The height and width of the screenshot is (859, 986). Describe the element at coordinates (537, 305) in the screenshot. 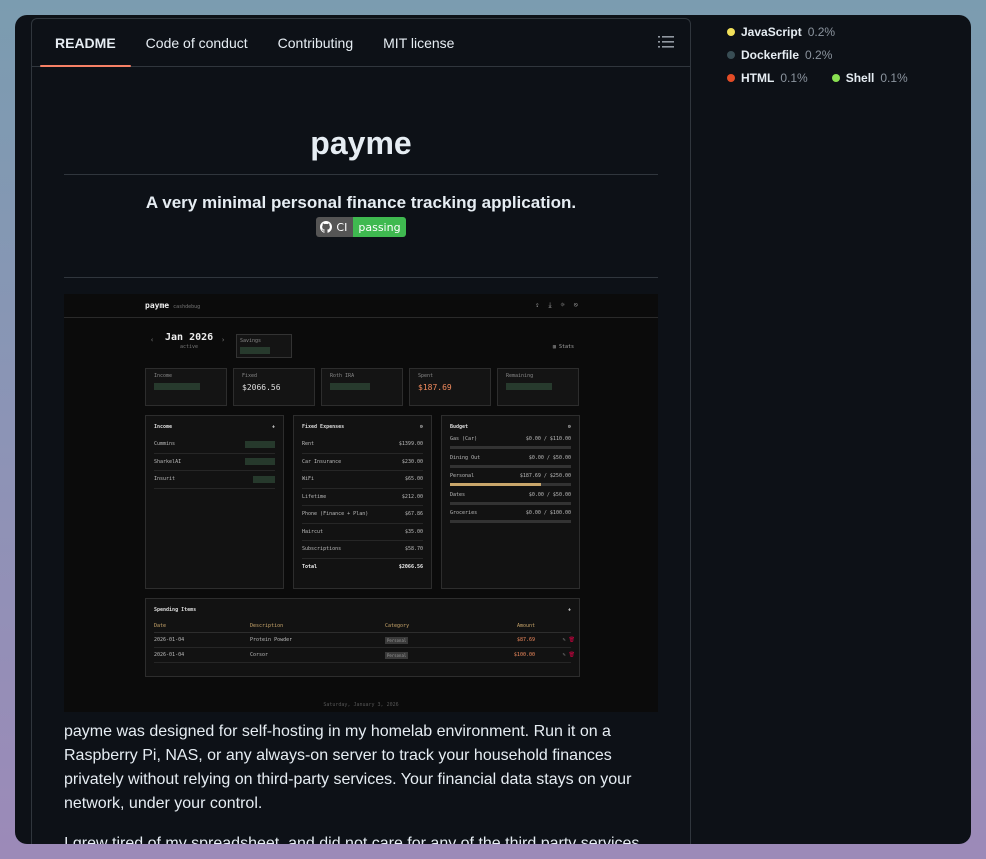

I see `upload-icon: ⇪` at that location.